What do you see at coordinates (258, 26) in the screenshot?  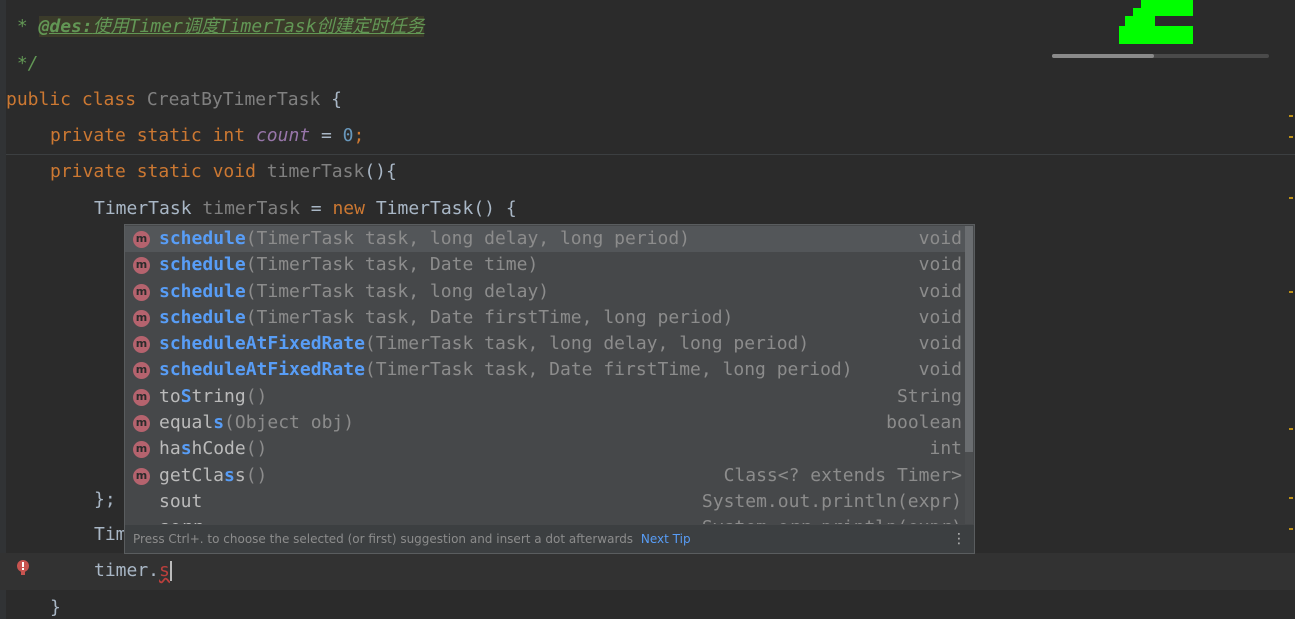 I see `doc-text: 使用Timer调度TimerTask创建定时任务` at bounding box center [258, 26].